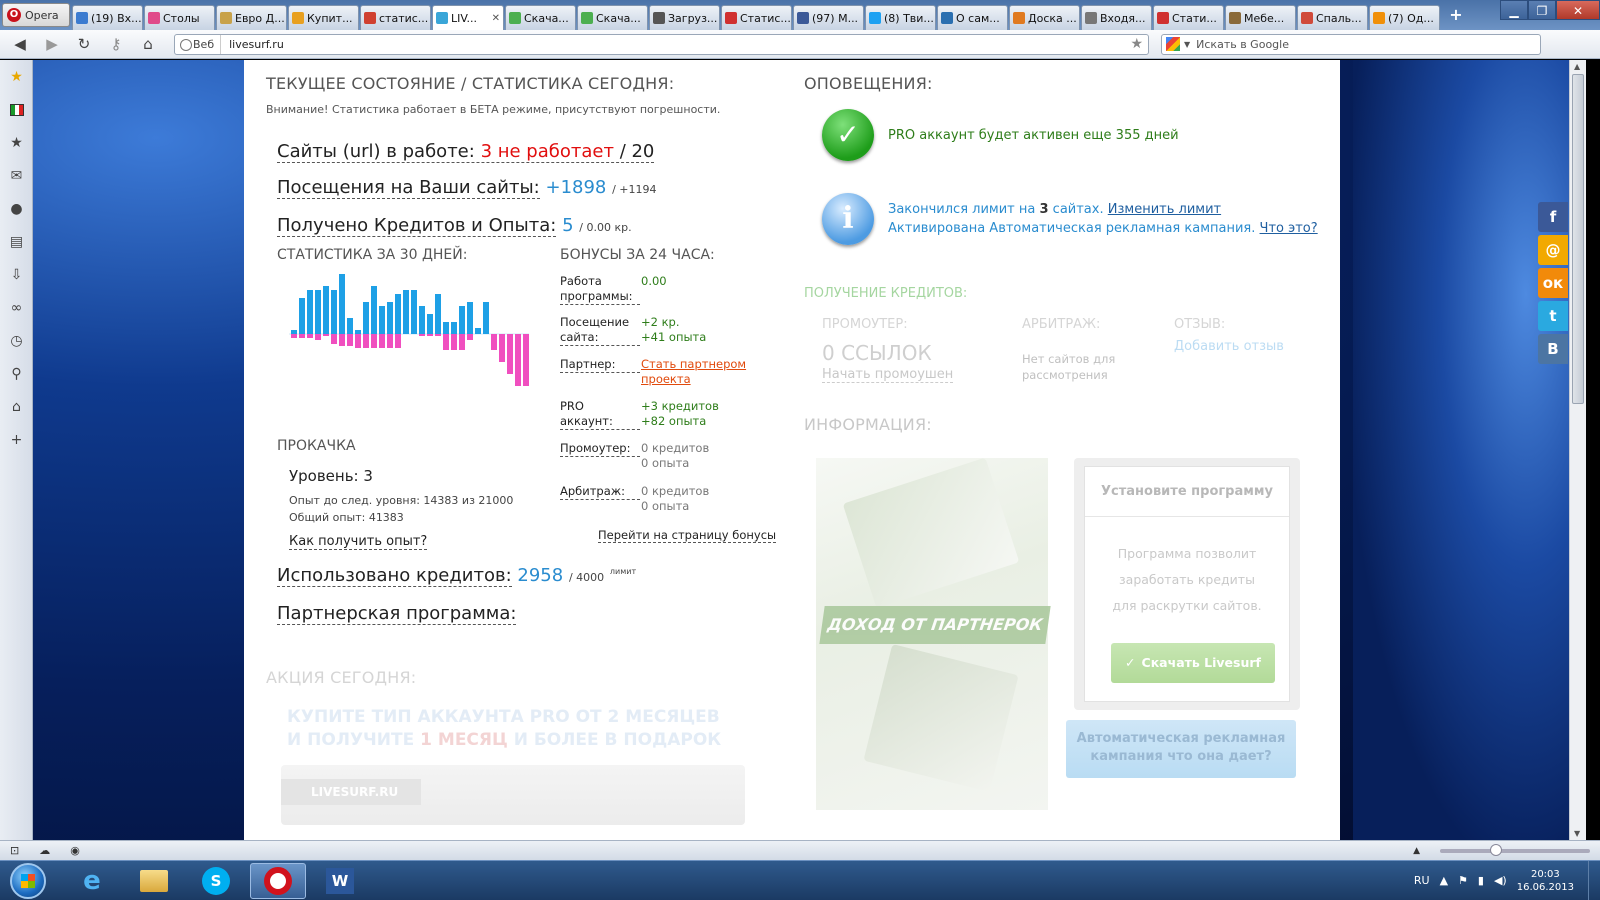 Image resolution: width=1600 pixels, height=900 pixels. Describe the element at coordinates (28, 880) in the screenshot. I see `start-button` at that location.